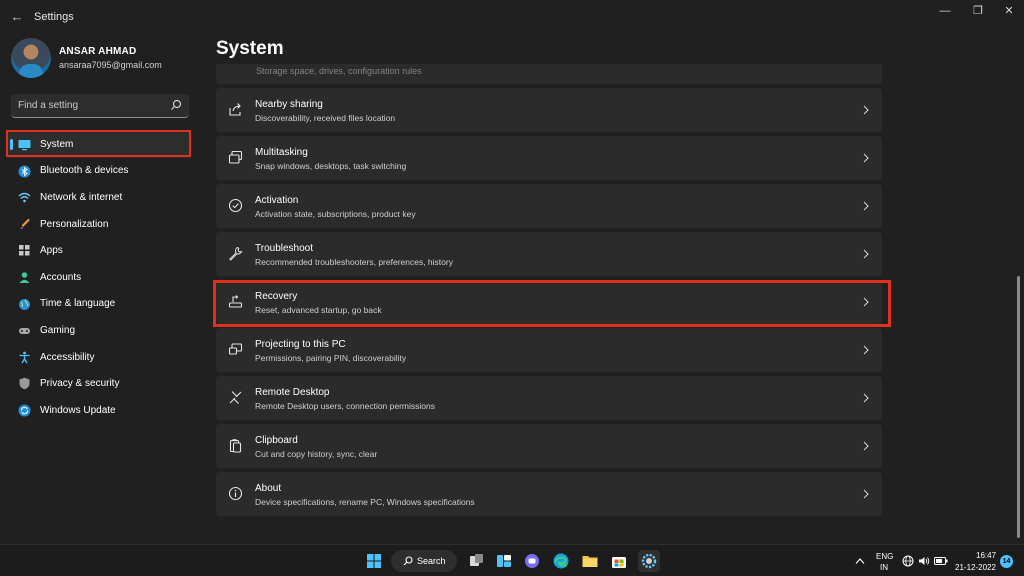 This screenshot has width=1024, height=576. I want to click on sidebar-item-bluetooth: Bluetooth & devices, so click(100, 171).